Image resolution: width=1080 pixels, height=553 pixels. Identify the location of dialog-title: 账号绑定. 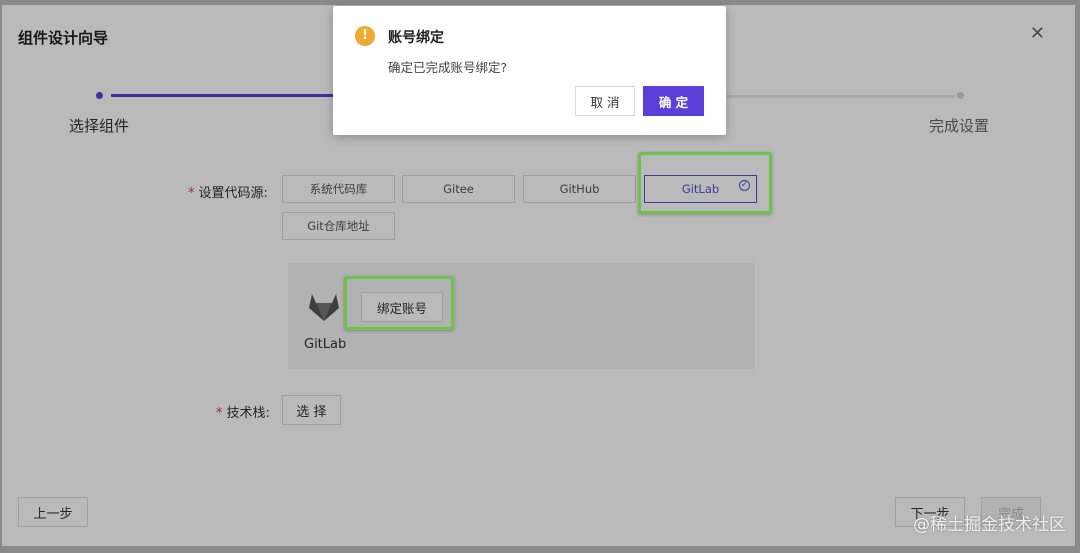
(416, 38).